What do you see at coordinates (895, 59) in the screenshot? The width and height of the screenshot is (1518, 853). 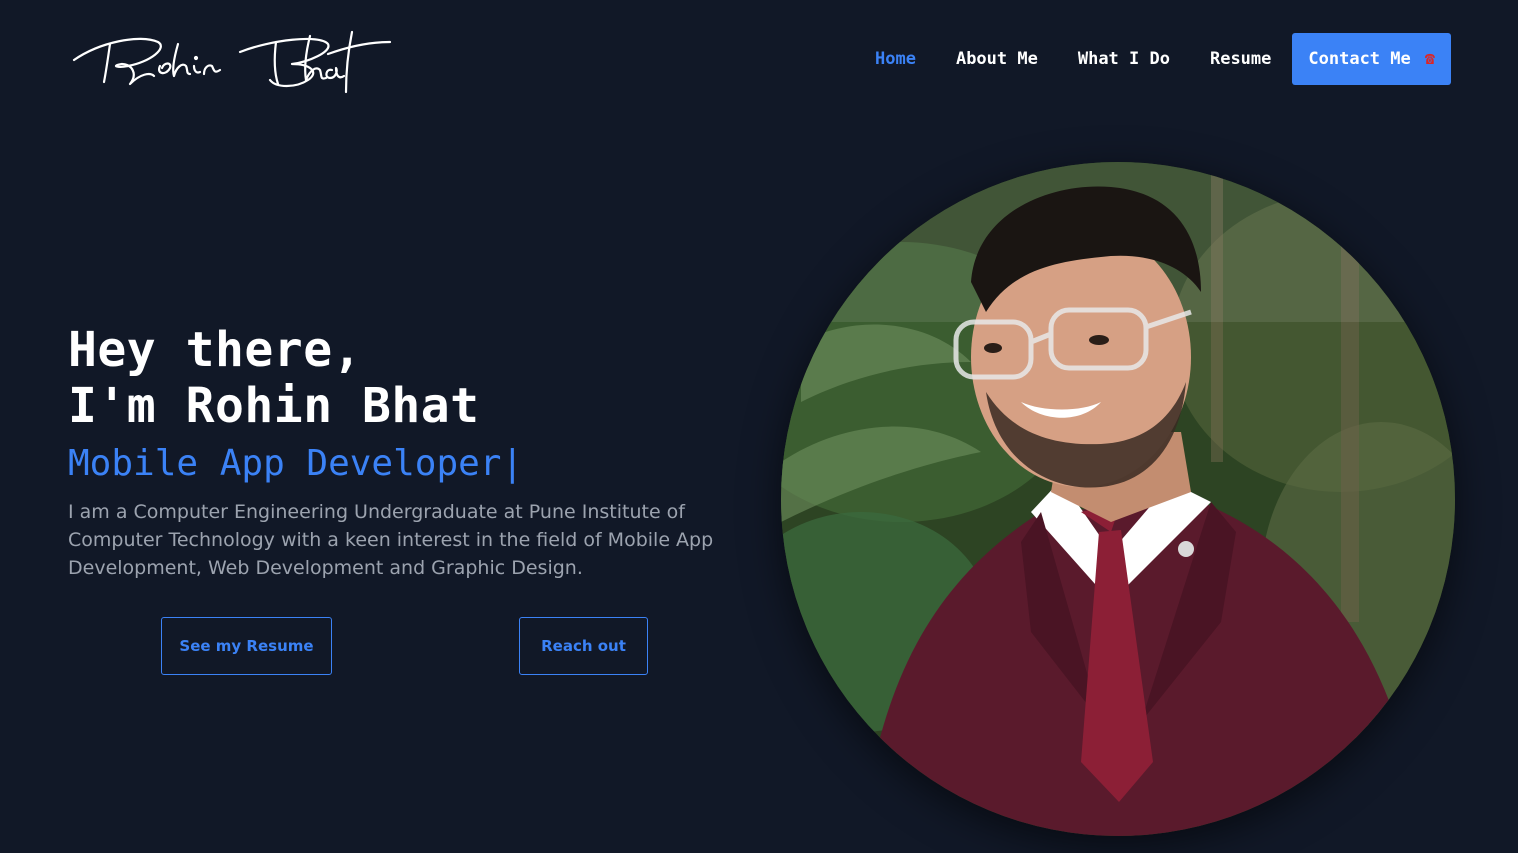 I see `nav-home: Home` at bounding box center [895, 59].